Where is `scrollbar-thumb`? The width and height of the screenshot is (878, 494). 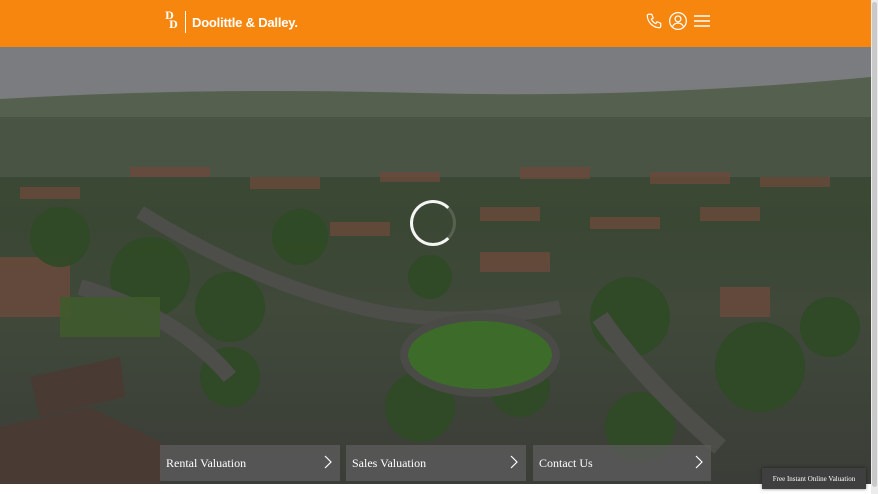
scrollbar-thumb is located at coordinates (874, 244).